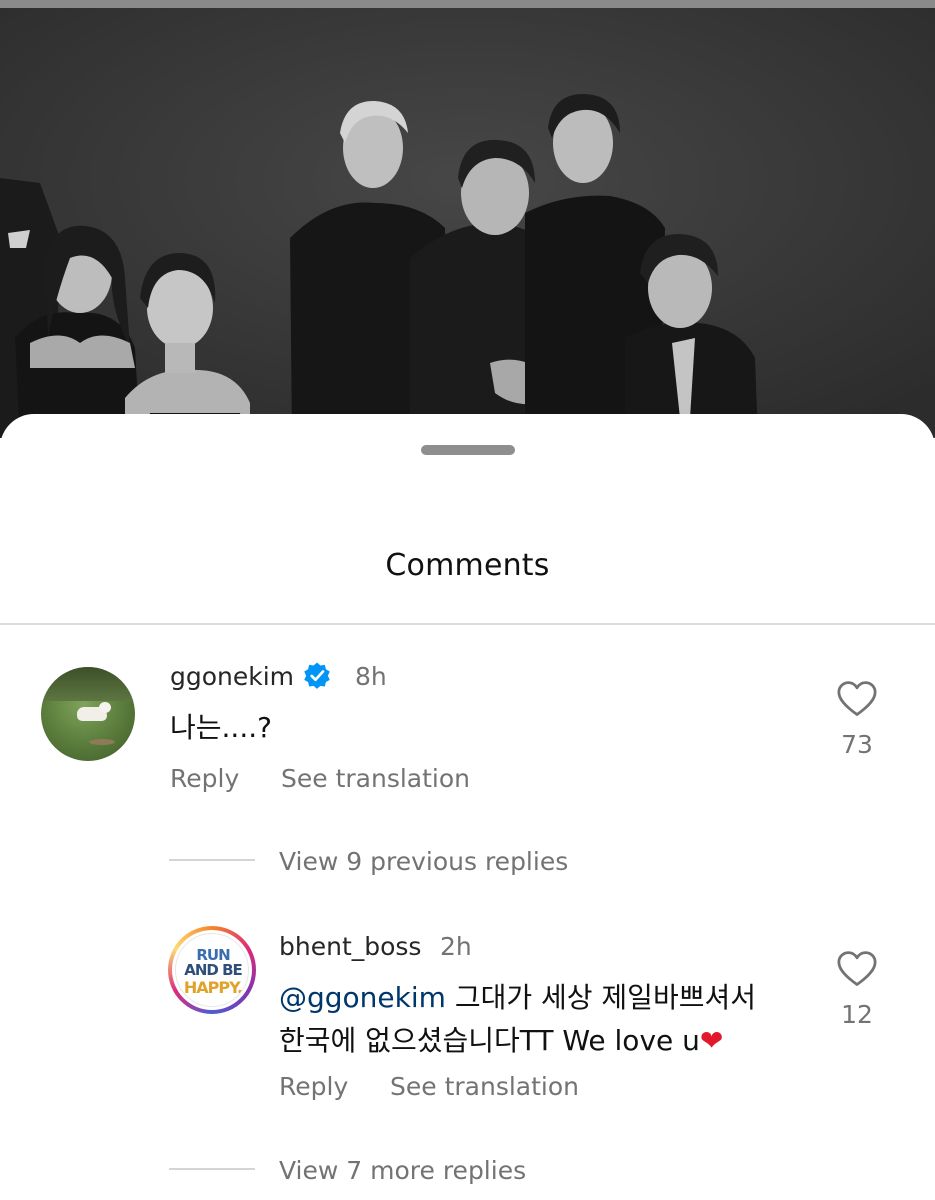 The height and width of the screenshot is (1200, 935). I want to click on avatar-logo: RUN AND BE HAPPY., so click(212, 970).